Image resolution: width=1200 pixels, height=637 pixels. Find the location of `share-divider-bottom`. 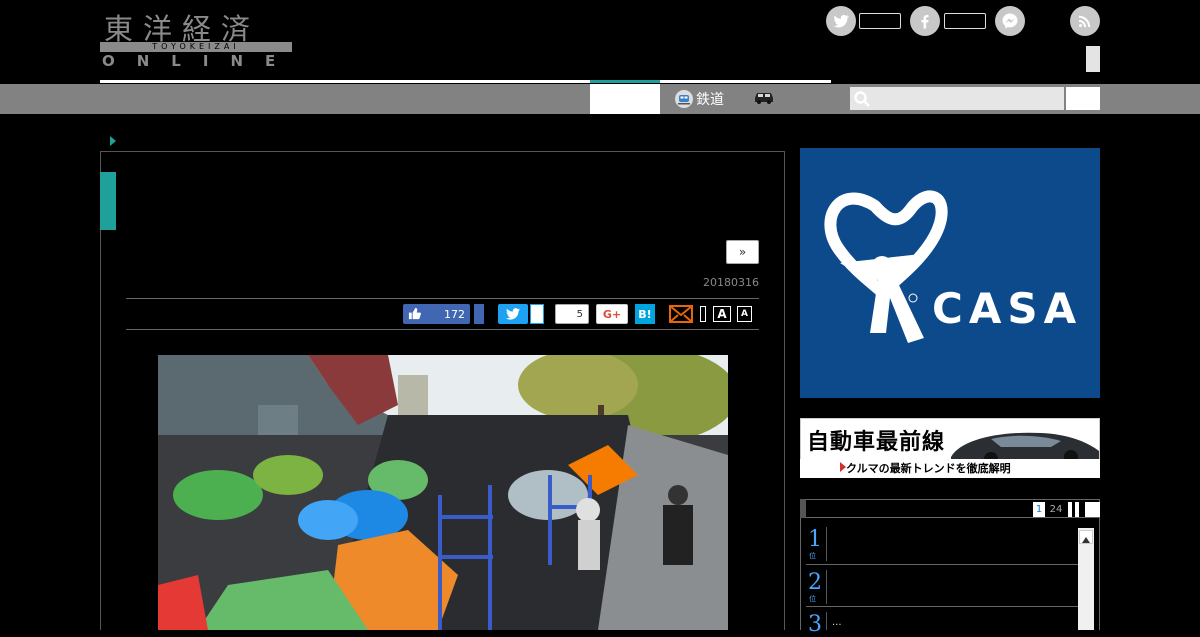

share-divider-bottom is located at coordinates (442, 329).